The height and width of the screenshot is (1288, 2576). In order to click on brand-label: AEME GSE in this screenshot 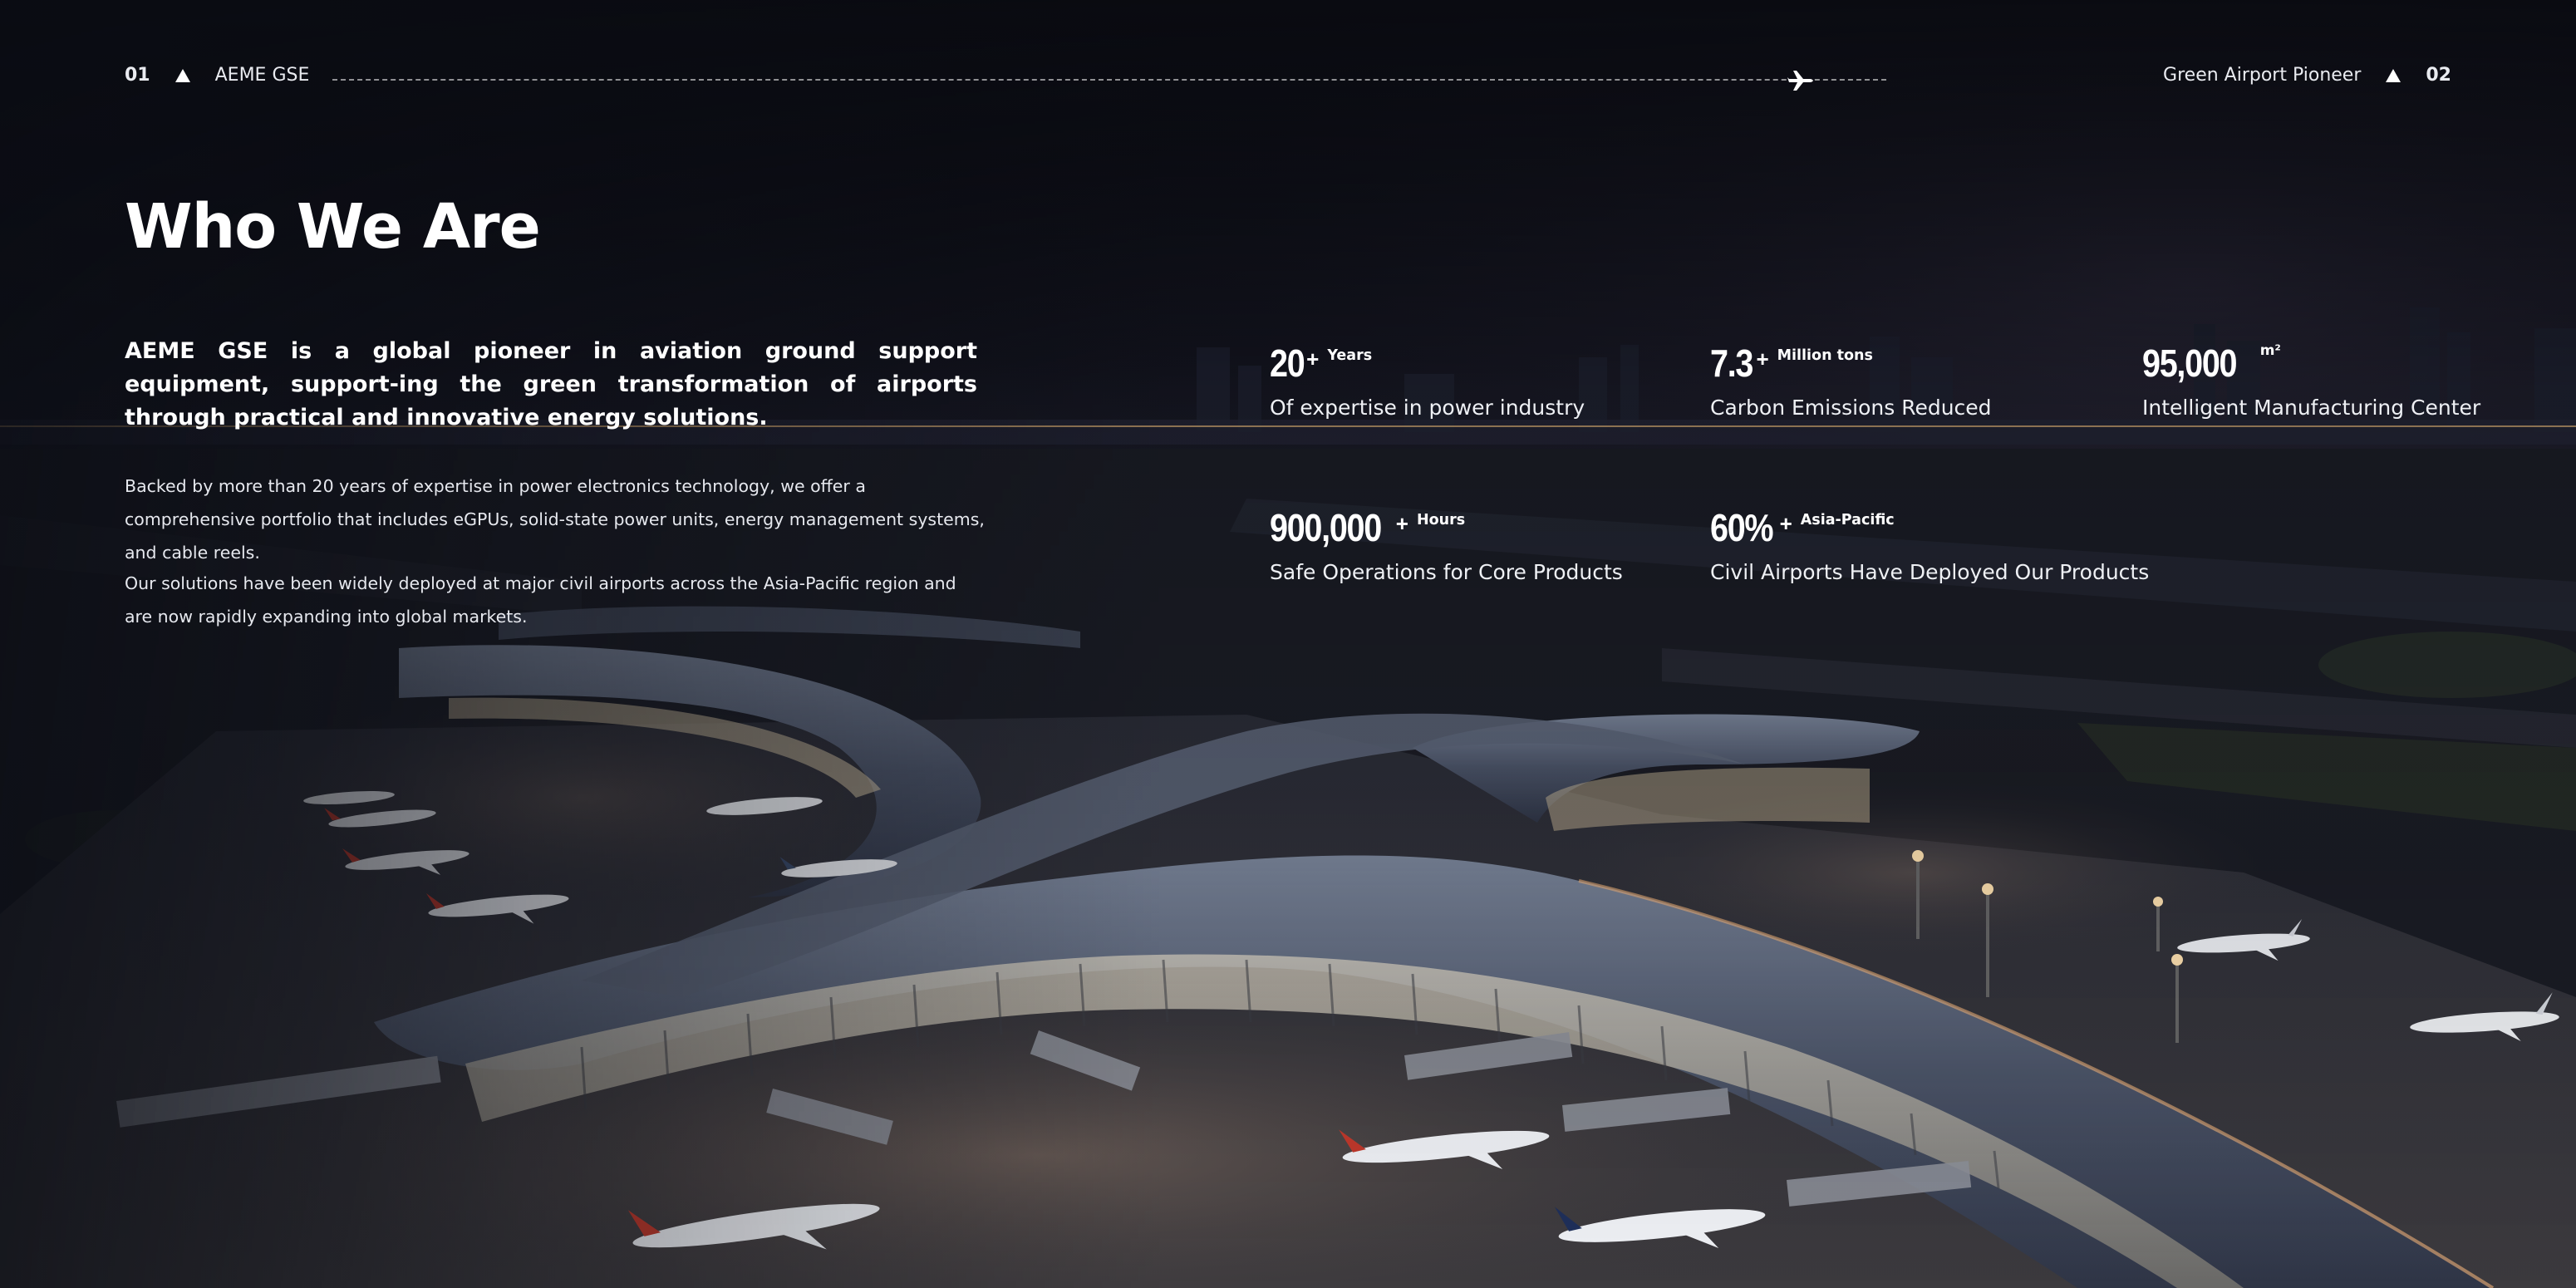, I will do `click(262, 75)`.